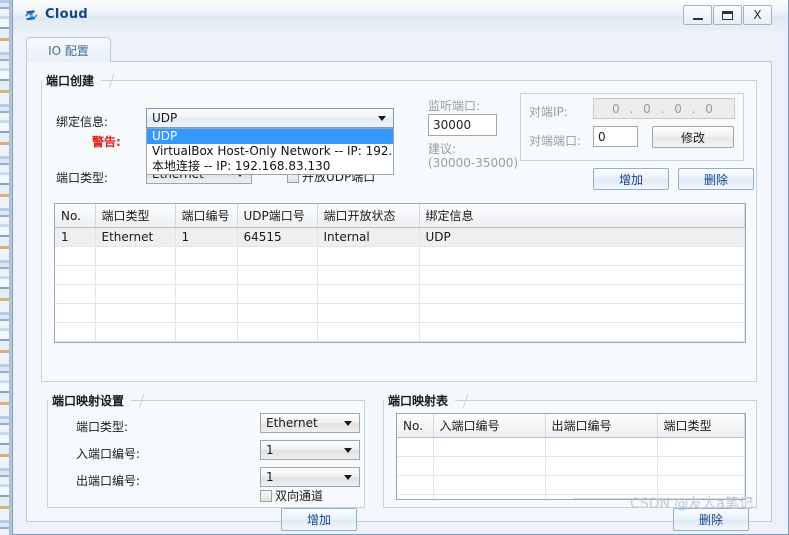 The height and width of the screenshot is (535, 789). I want to click on maximize-icon, so click(727, 15).